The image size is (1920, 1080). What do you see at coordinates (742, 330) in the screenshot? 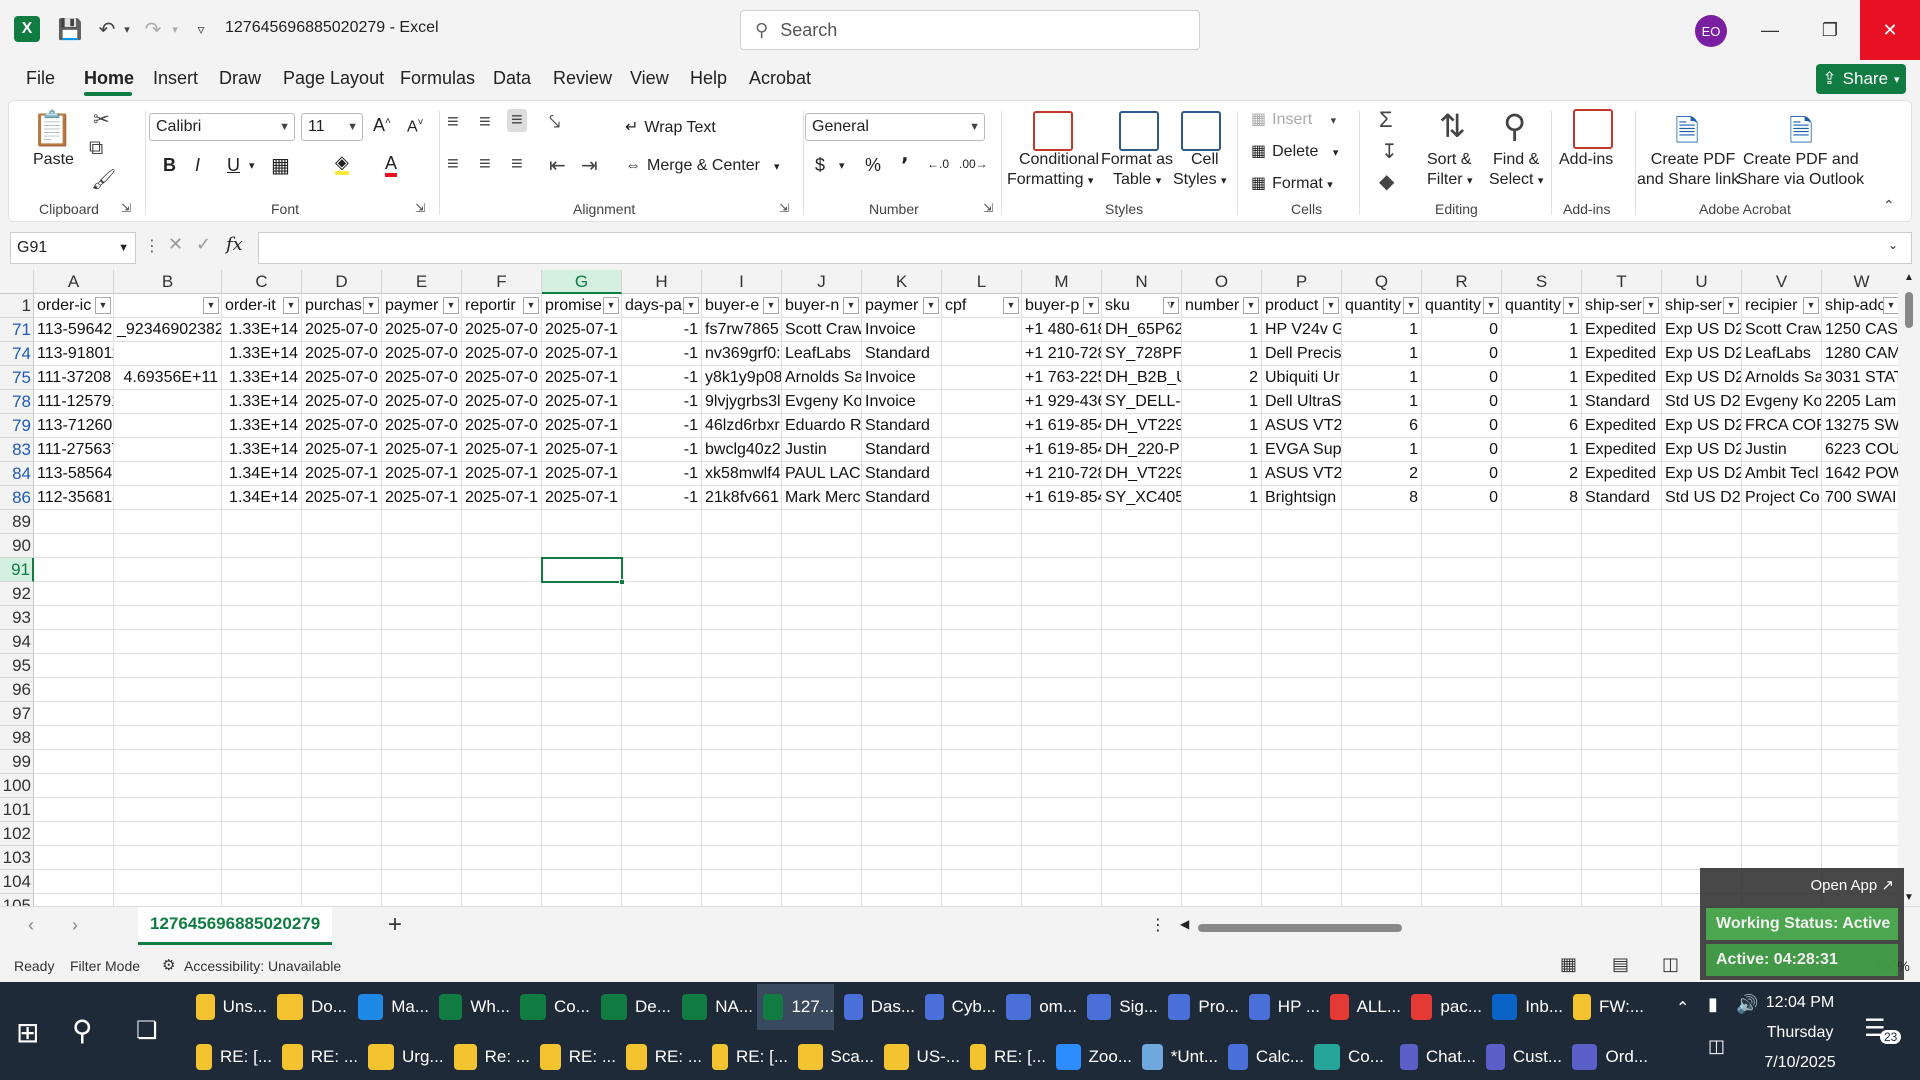
I see `table-cell: fs7rw7865` at bounding box center [742, 330].